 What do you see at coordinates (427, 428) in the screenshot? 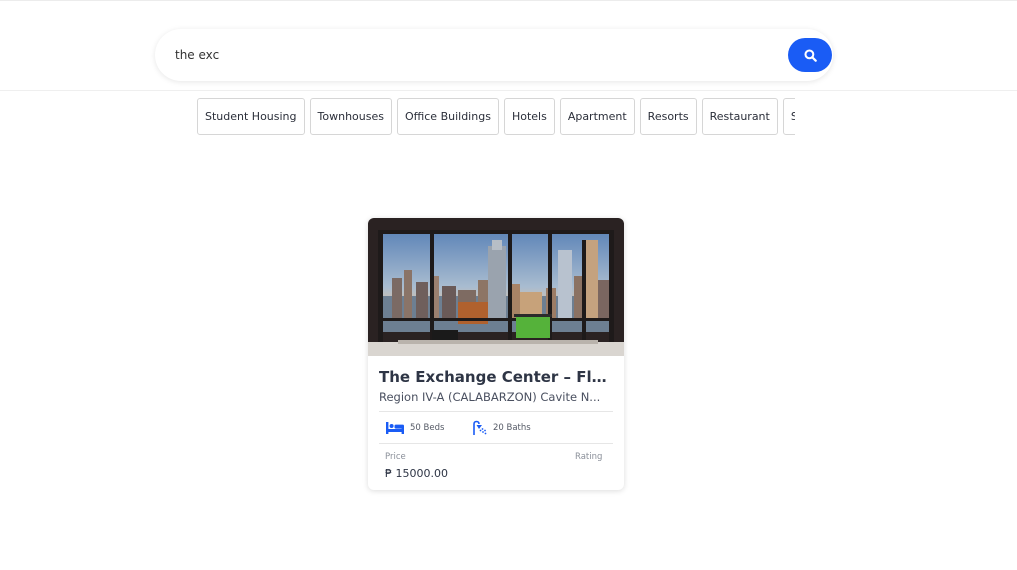
I see `beds-count: 50 Beds` at bounding box center [427, 428].